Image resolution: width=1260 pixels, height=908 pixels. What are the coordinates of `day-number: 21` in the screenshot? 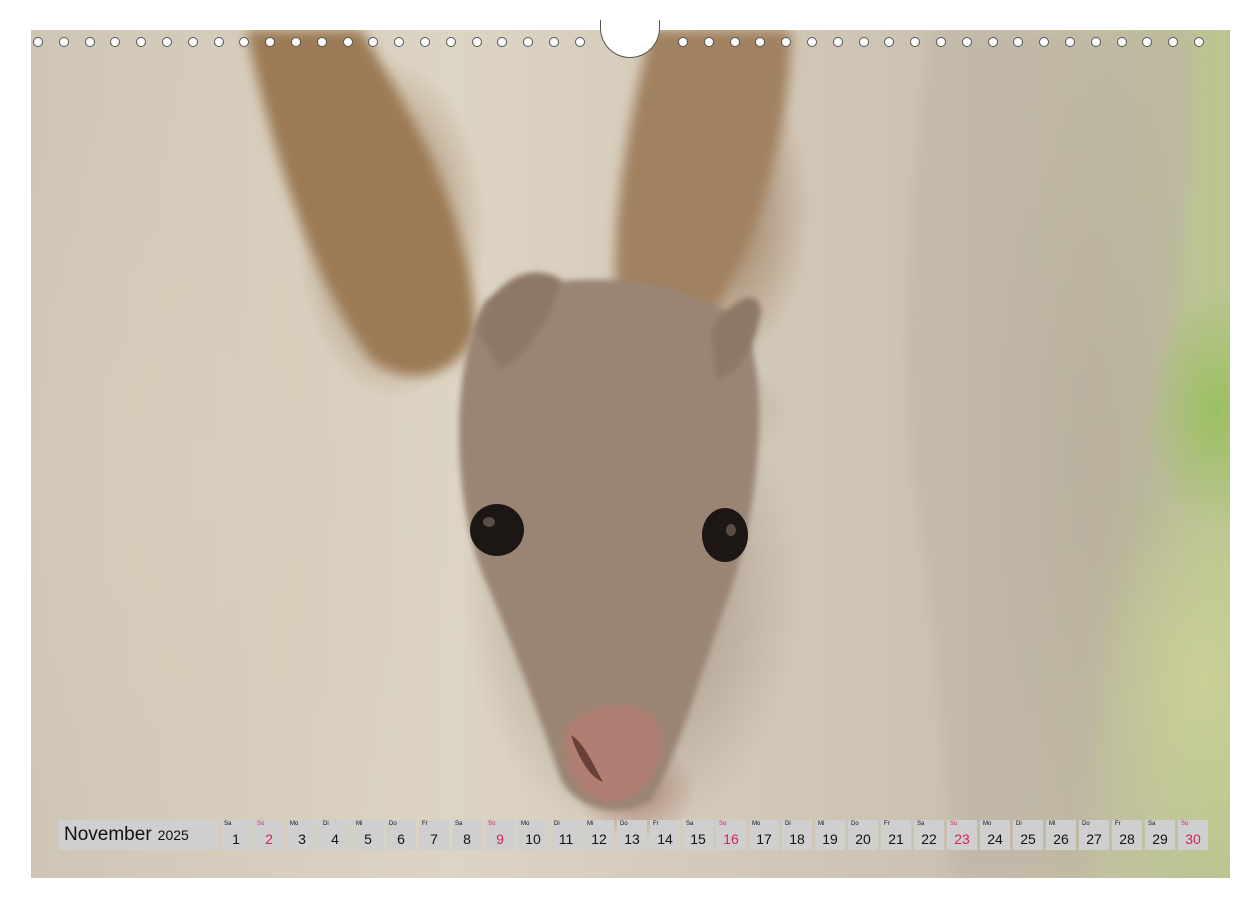 It's located at (896, 839).